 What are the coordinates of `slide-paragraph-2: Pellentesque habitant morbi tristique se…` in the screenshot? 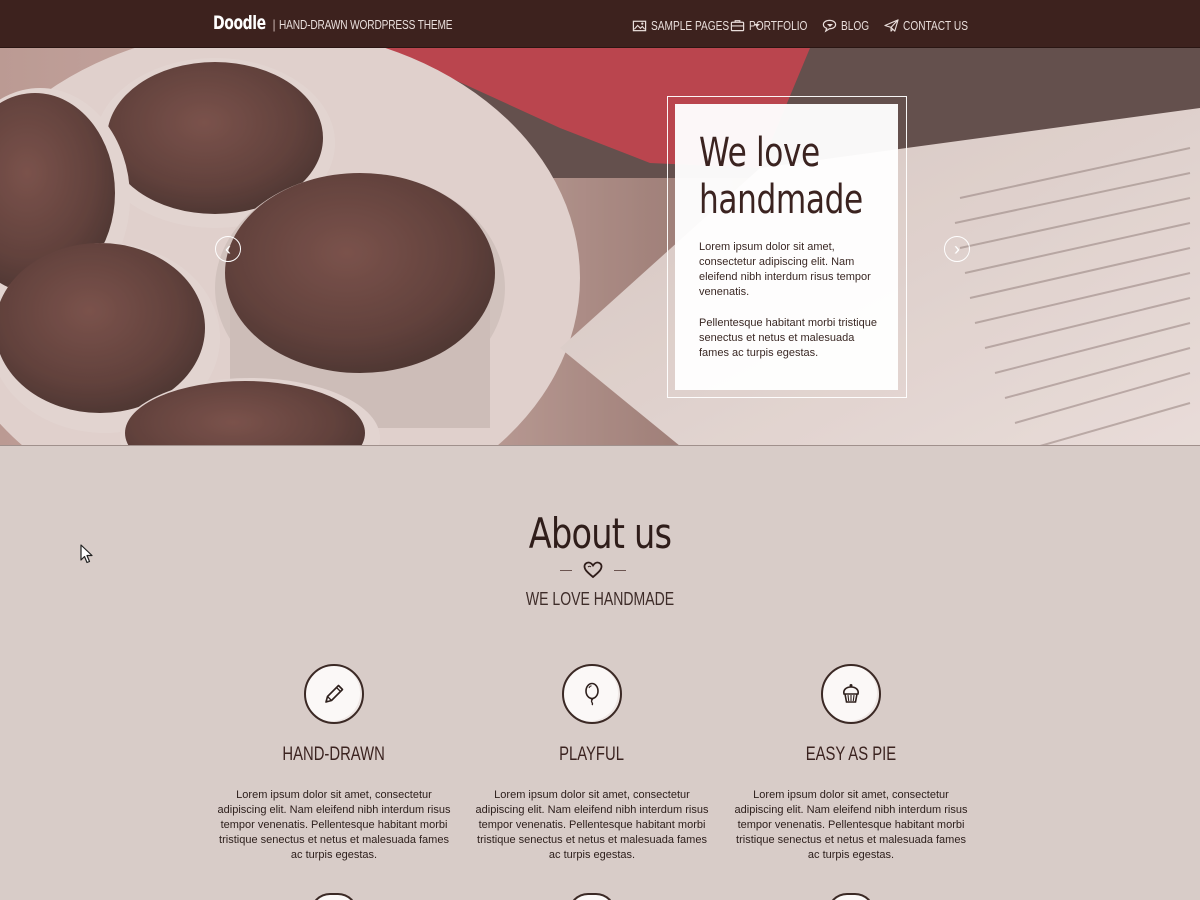 It's located at (788, 338).